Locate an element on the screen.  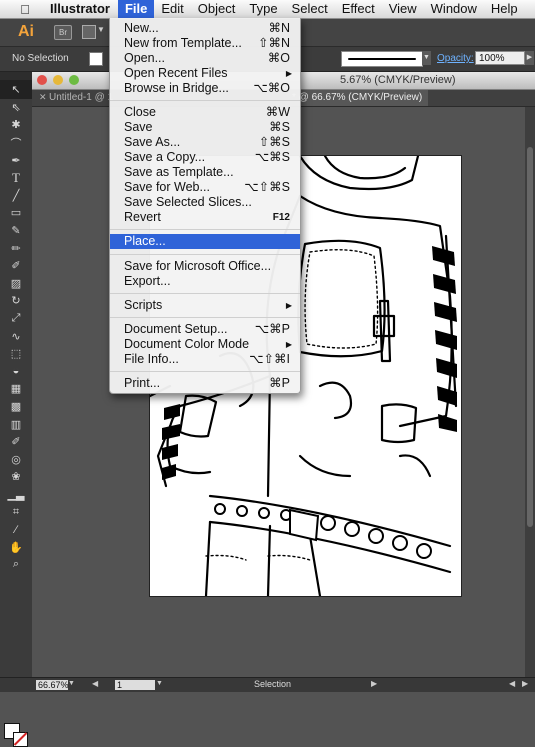
menu-item-document-setup: Document Setup... ⌥⌘P is located at coordinates (205, 329).